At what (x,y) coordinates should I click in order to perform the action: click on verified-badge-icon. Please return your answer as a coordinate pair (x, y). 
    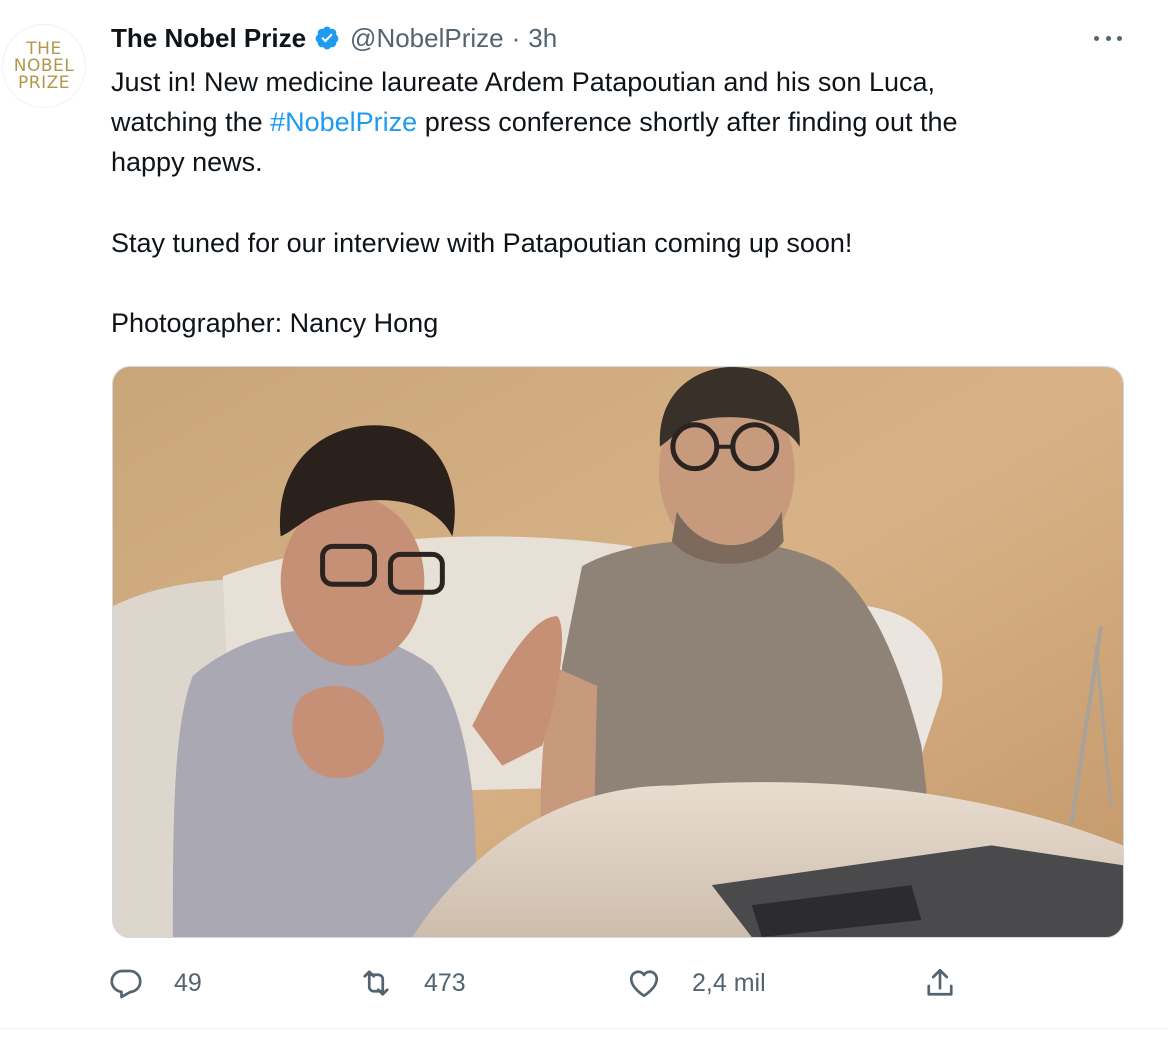
    Looking at the image, I should click on (327, 38).